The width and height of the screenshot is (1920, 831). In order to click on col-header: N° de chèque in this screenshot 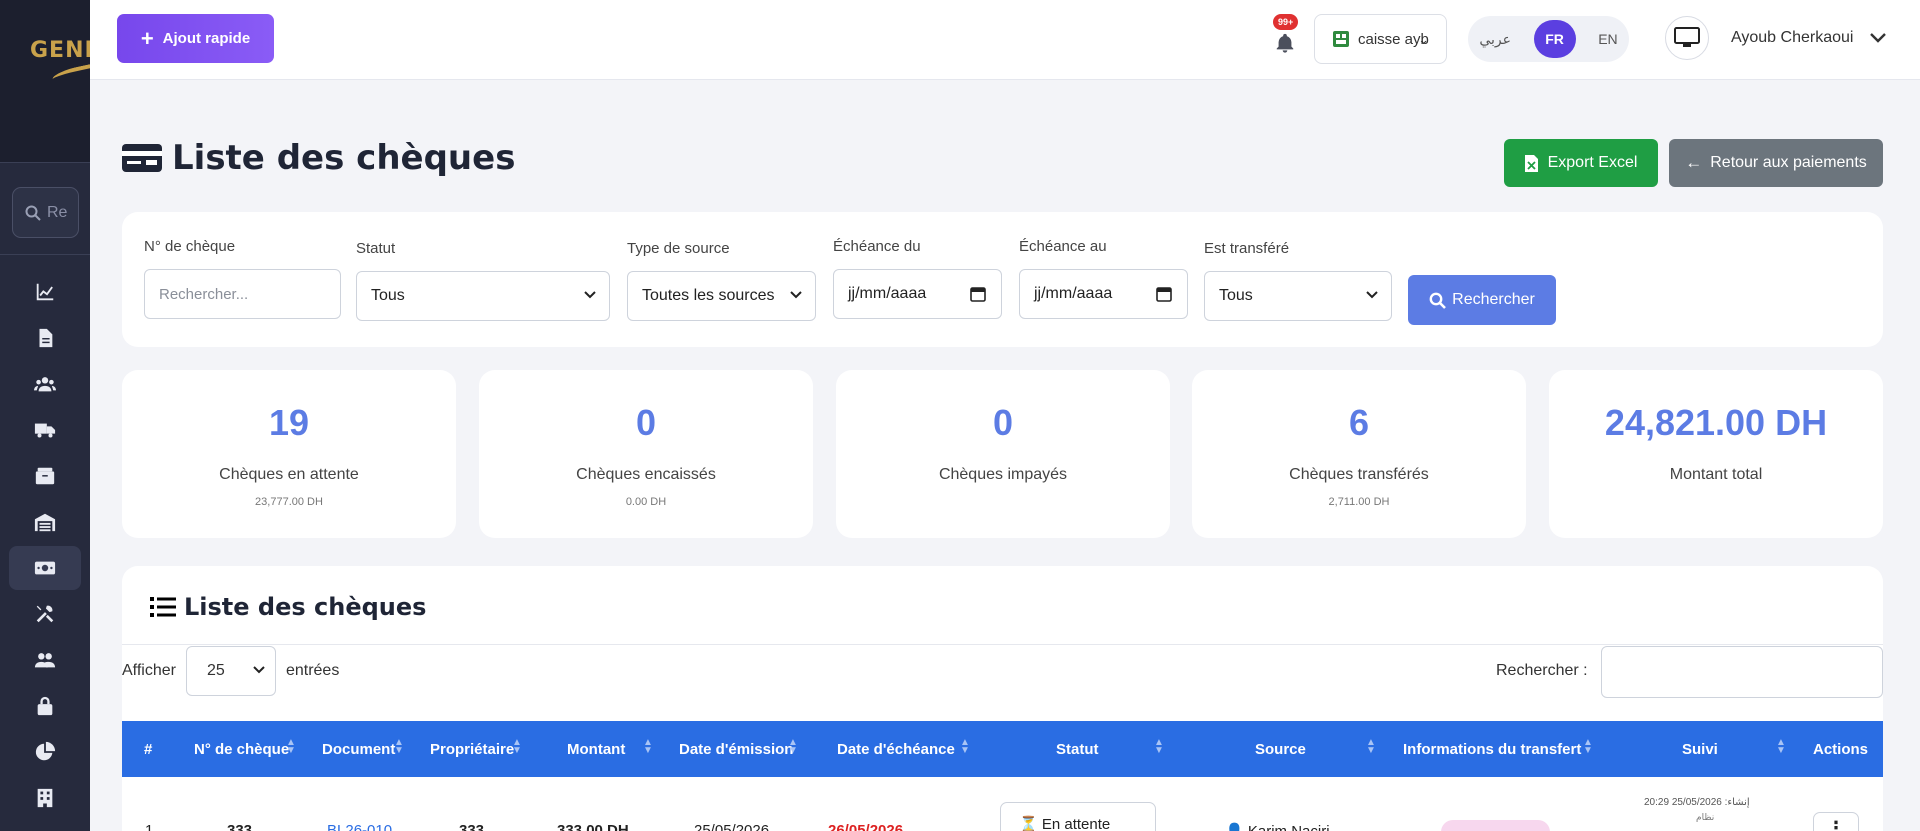, I will do `click(241, 749)`.